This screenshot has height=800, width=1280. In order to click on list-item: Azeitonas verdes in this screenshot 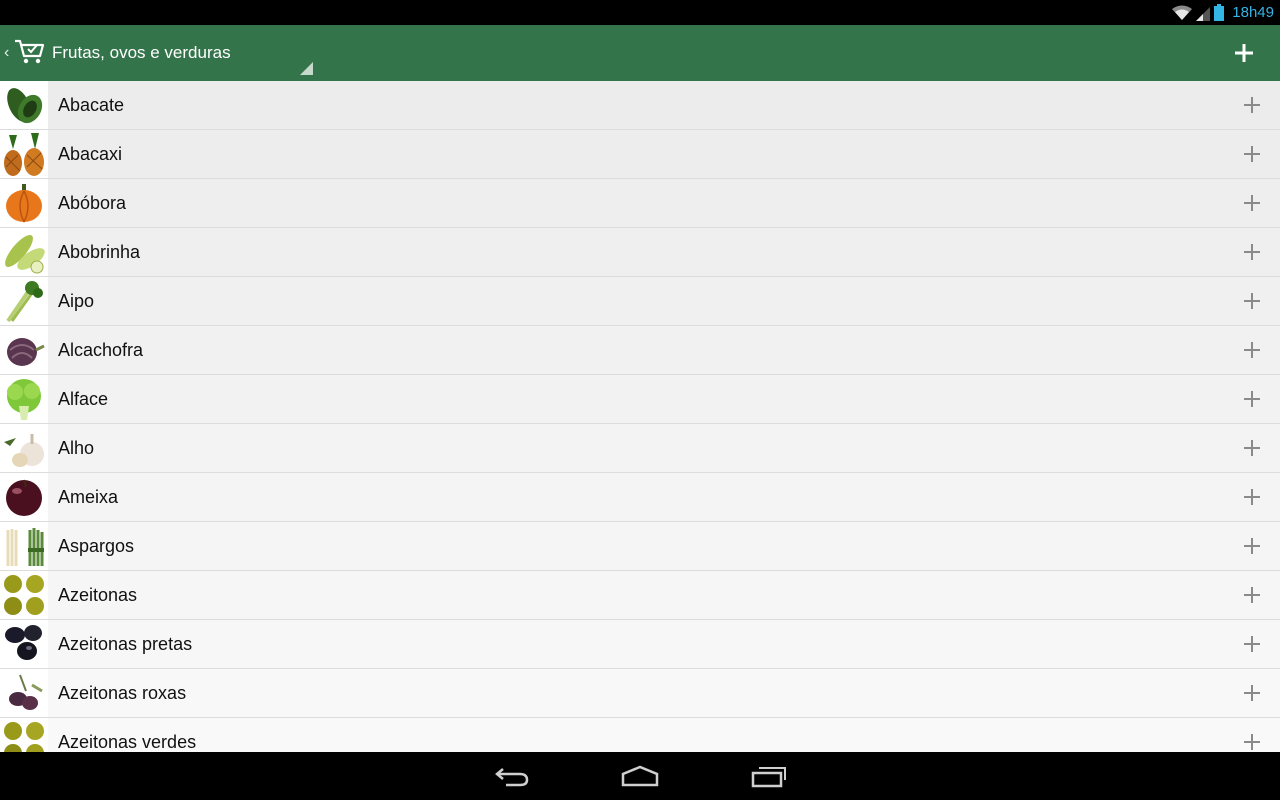, I will do `click(640, 735)`.